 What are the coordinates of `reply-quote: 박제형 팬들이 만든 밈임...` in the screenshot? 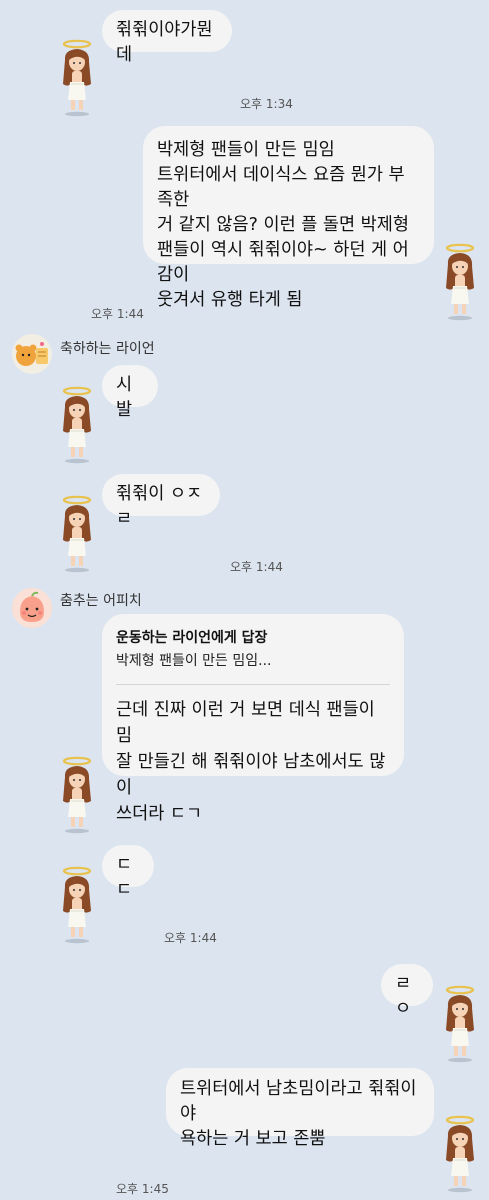 It's located at (253, 661).